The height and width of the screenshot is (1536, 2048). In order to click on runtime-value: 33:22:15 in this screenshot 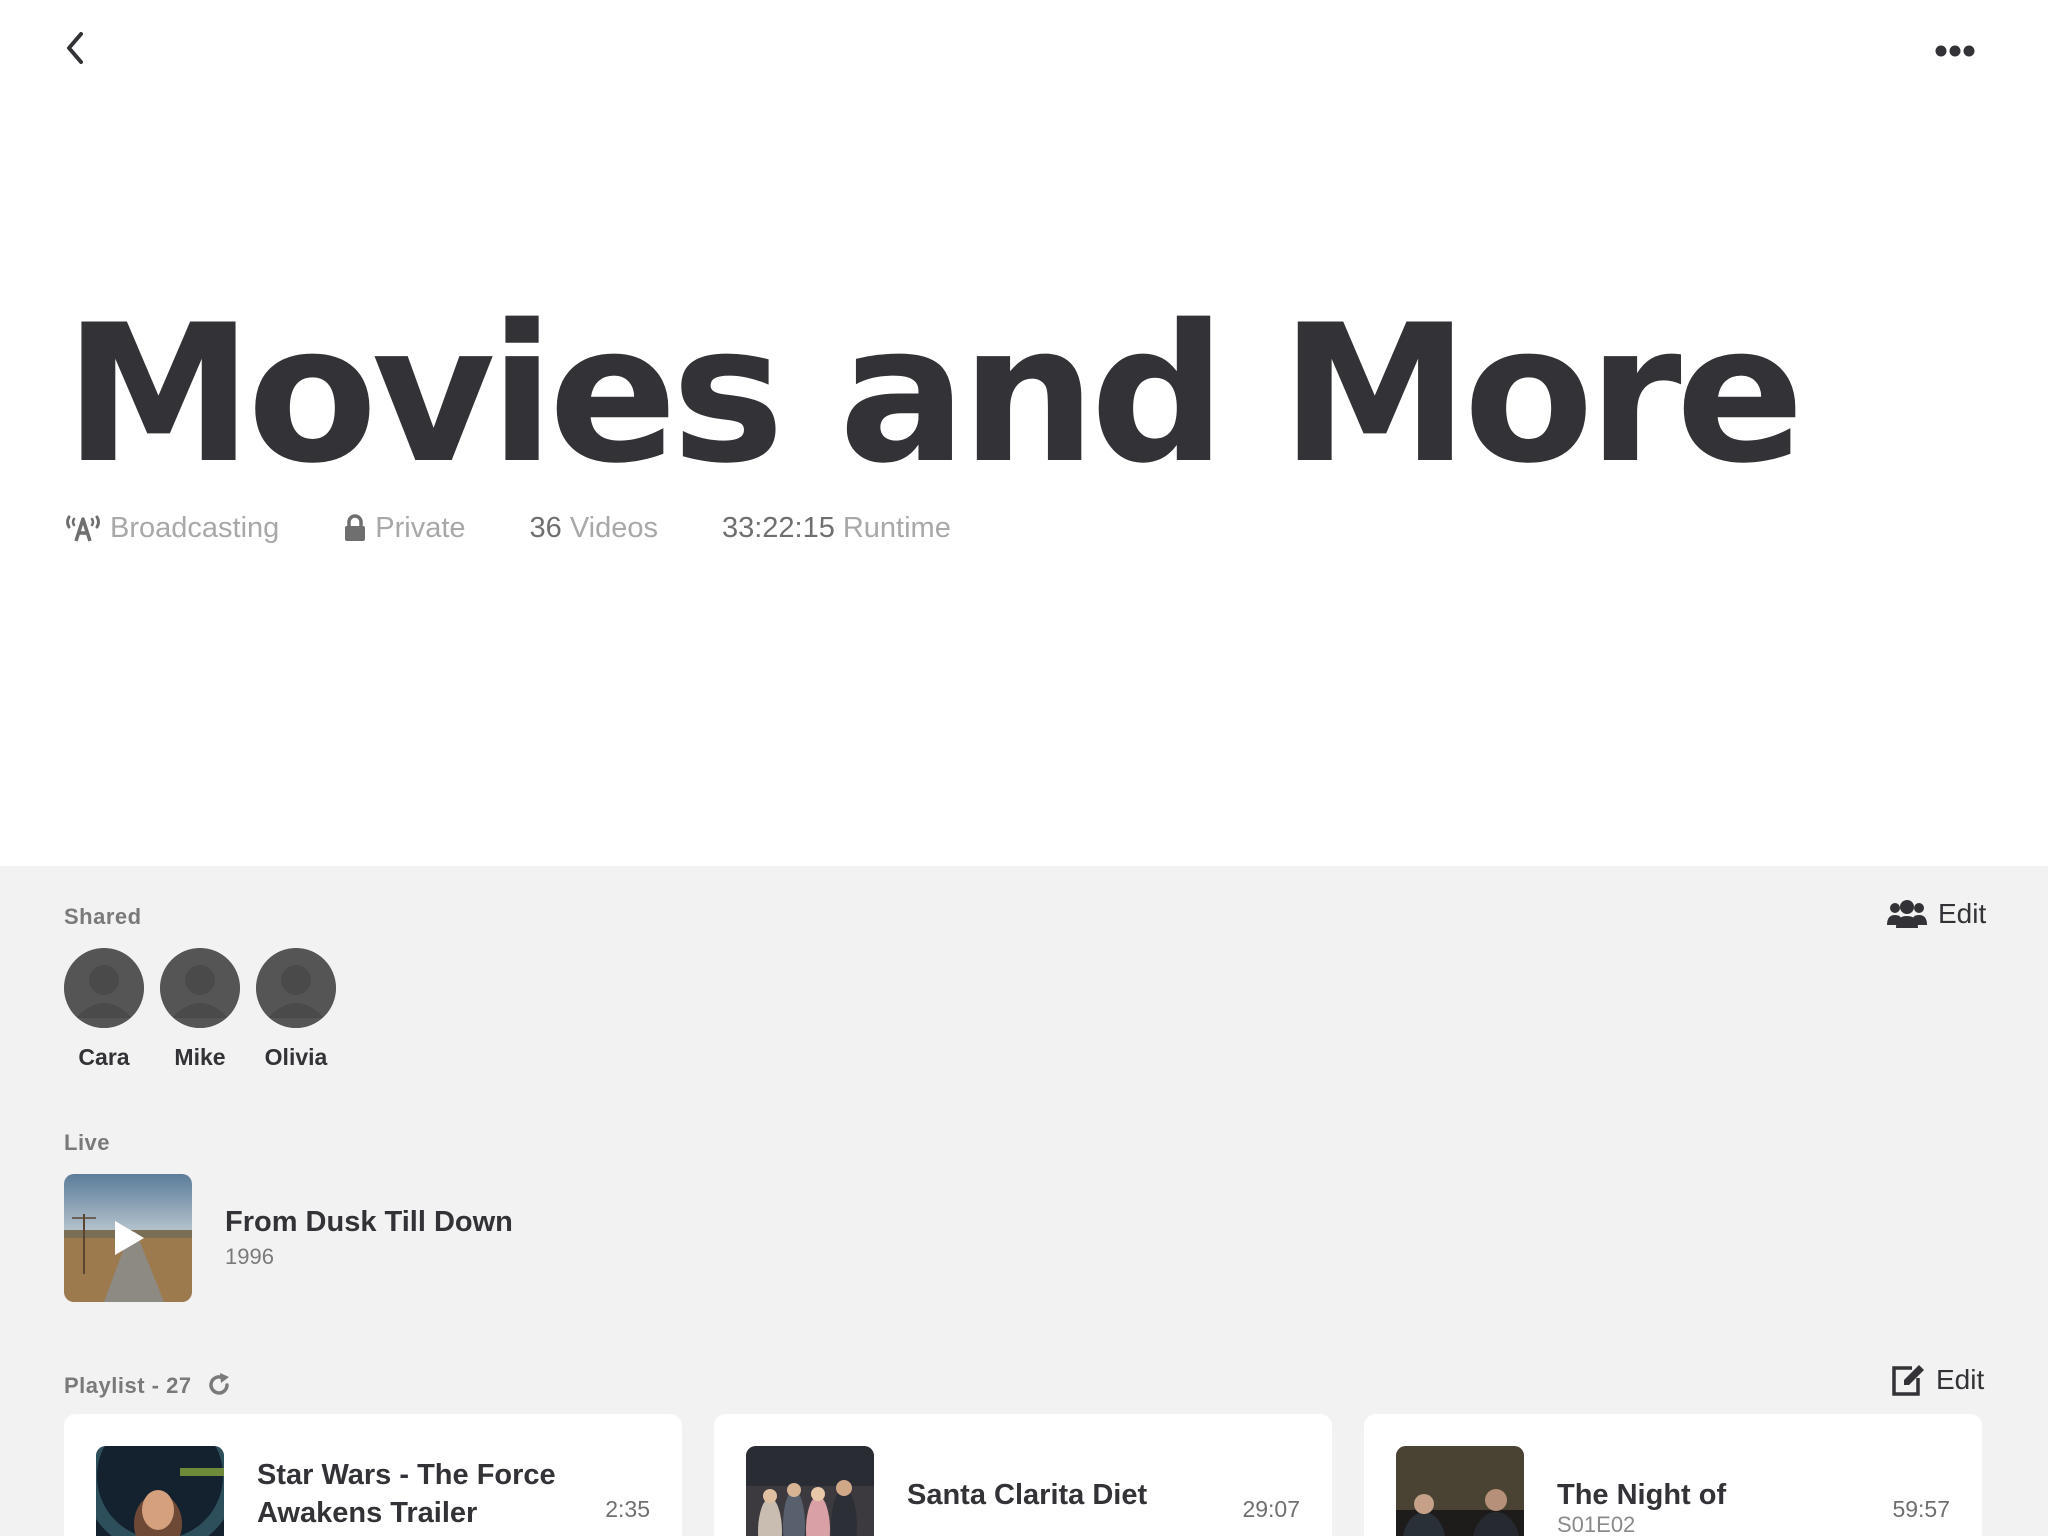, I will do `click(778, 527)`.